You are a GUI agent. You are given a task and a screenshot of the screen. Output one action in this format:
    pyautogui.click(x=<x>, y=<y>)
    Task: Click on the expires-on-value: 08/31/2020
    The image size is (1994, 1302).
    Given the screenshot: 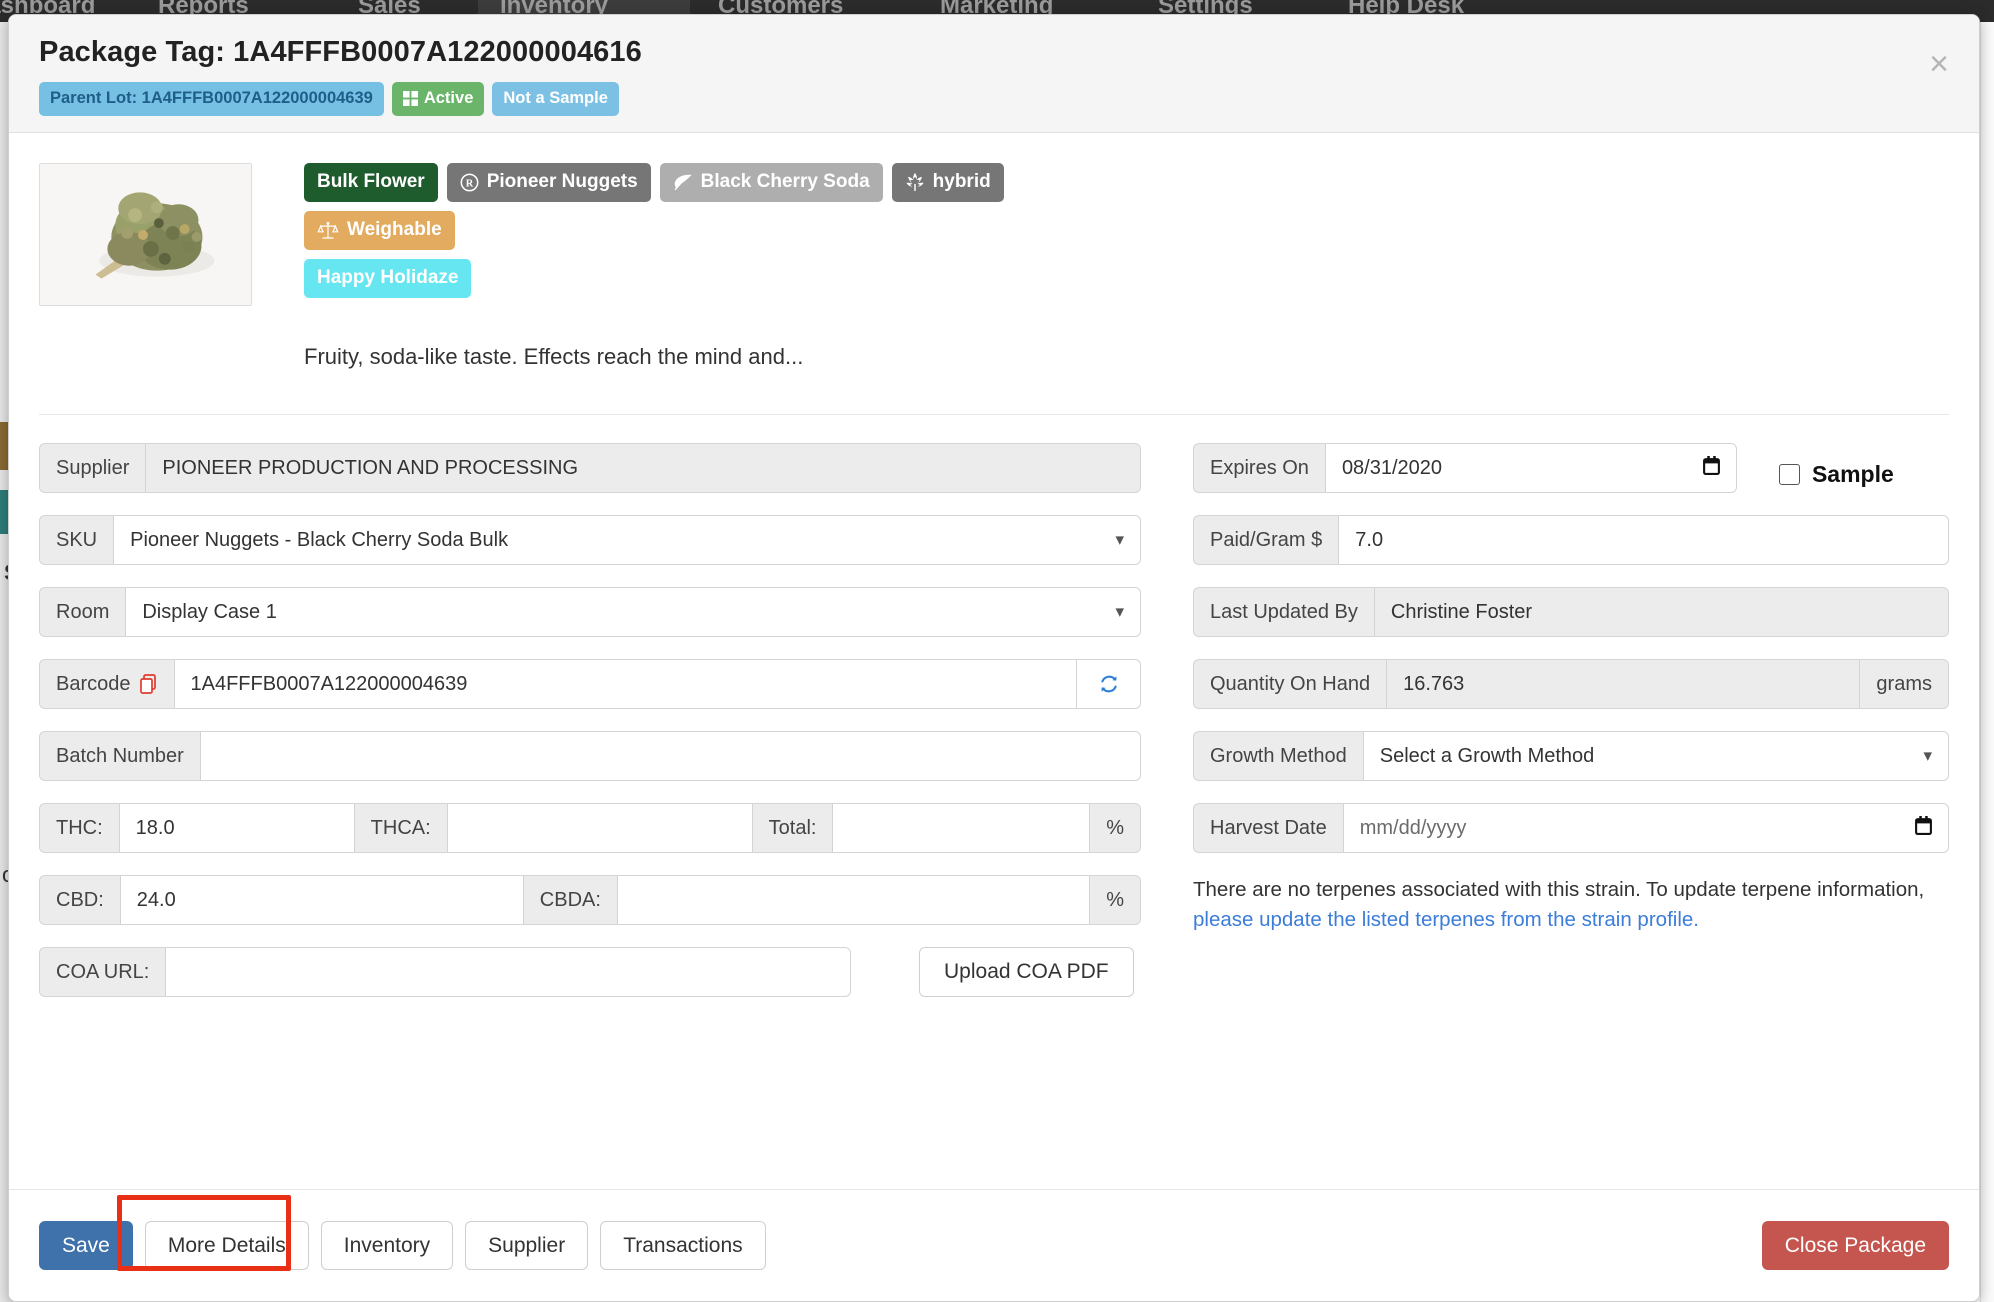 What is the action you would take?
    pyautogui.click(x=1392, y=467)
    